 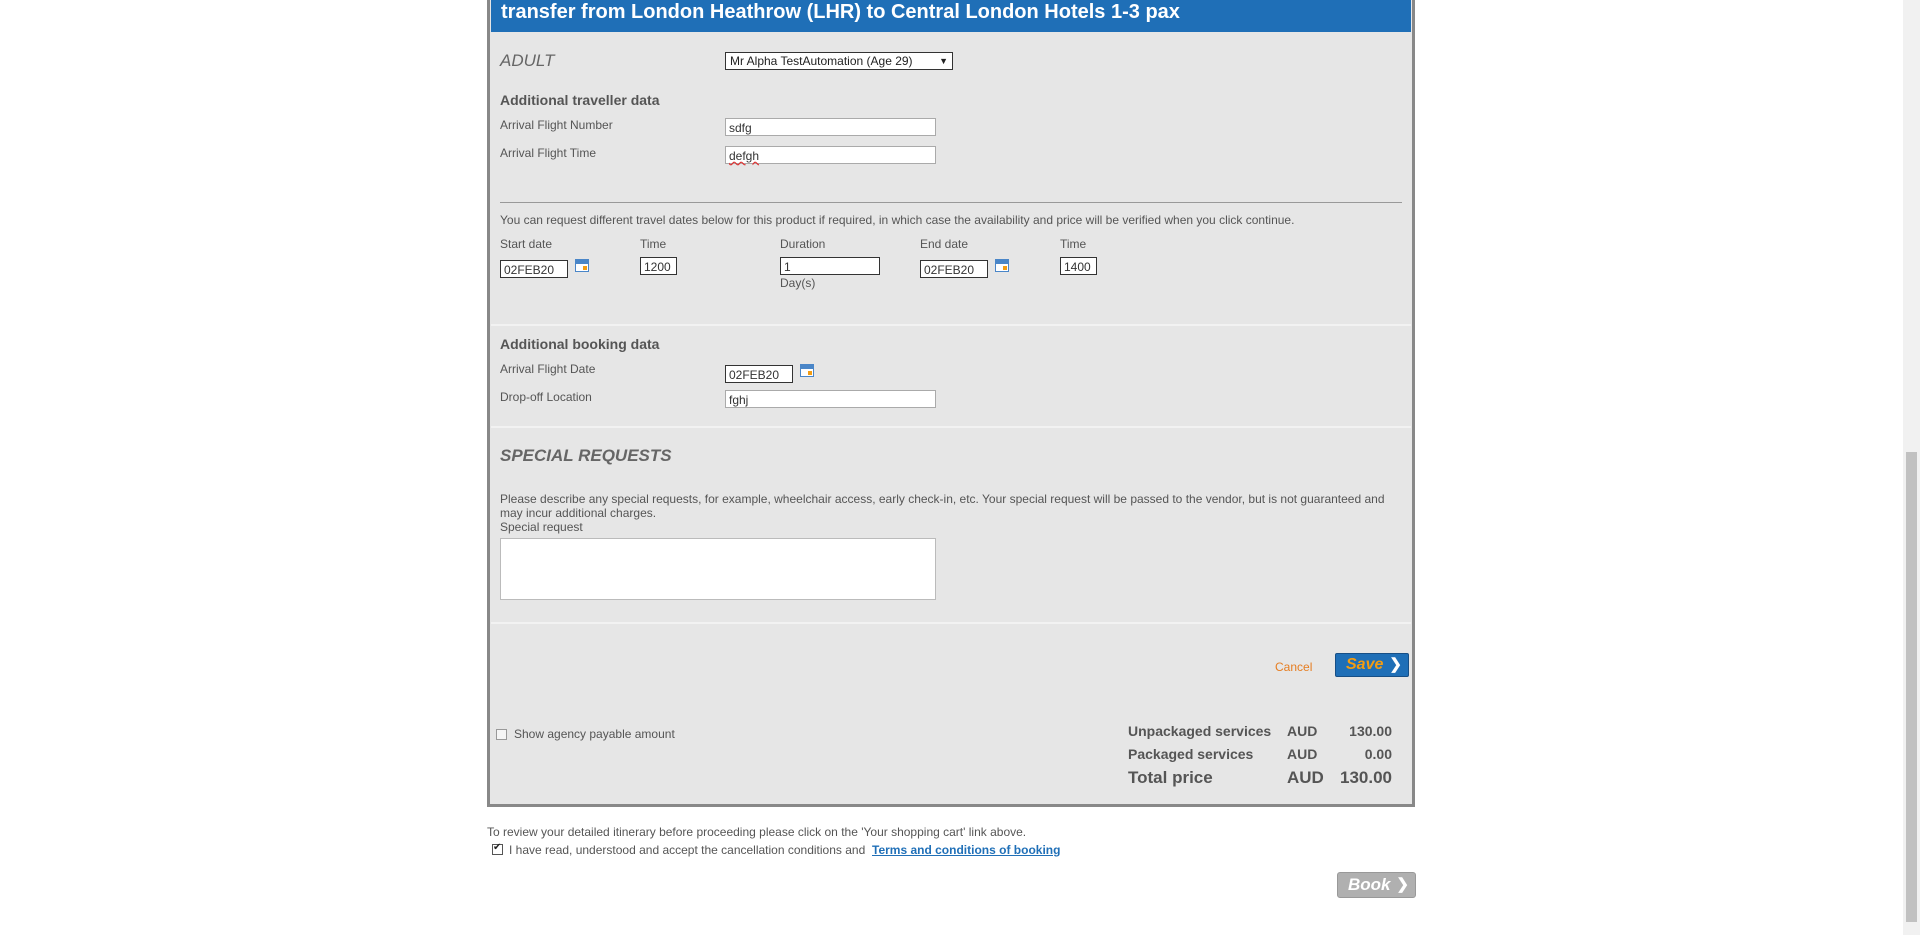 What do you see at coordinates (580, 344) in the screenshot?
I see `additional-booking-heading: Additional booking data` at bounding box center [580, 344].